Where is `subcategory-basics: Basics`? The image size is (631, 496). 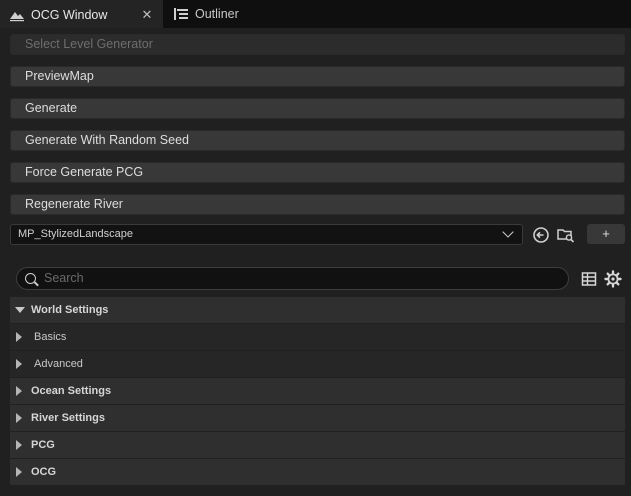
subcategory-basics: Basics is located at coordinates (317, 337).